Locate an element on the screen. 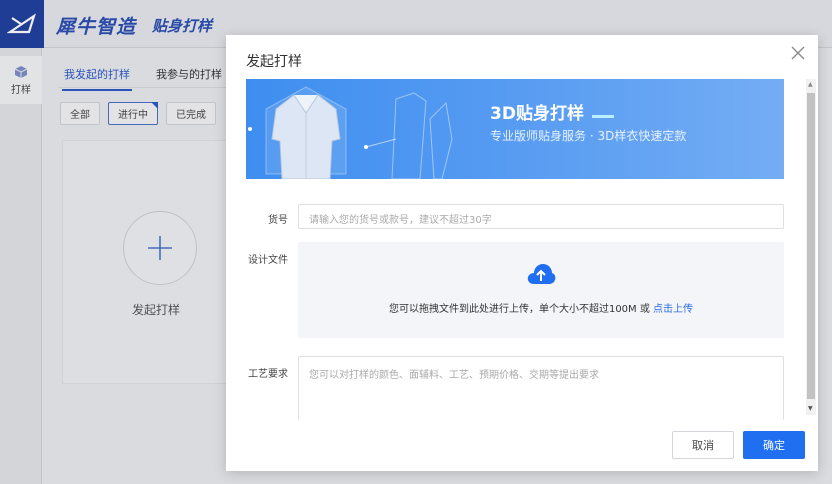 The image size is (832, 484). dialog-scrollbar: ▲ ▼ is located at coordinates (811, 247).